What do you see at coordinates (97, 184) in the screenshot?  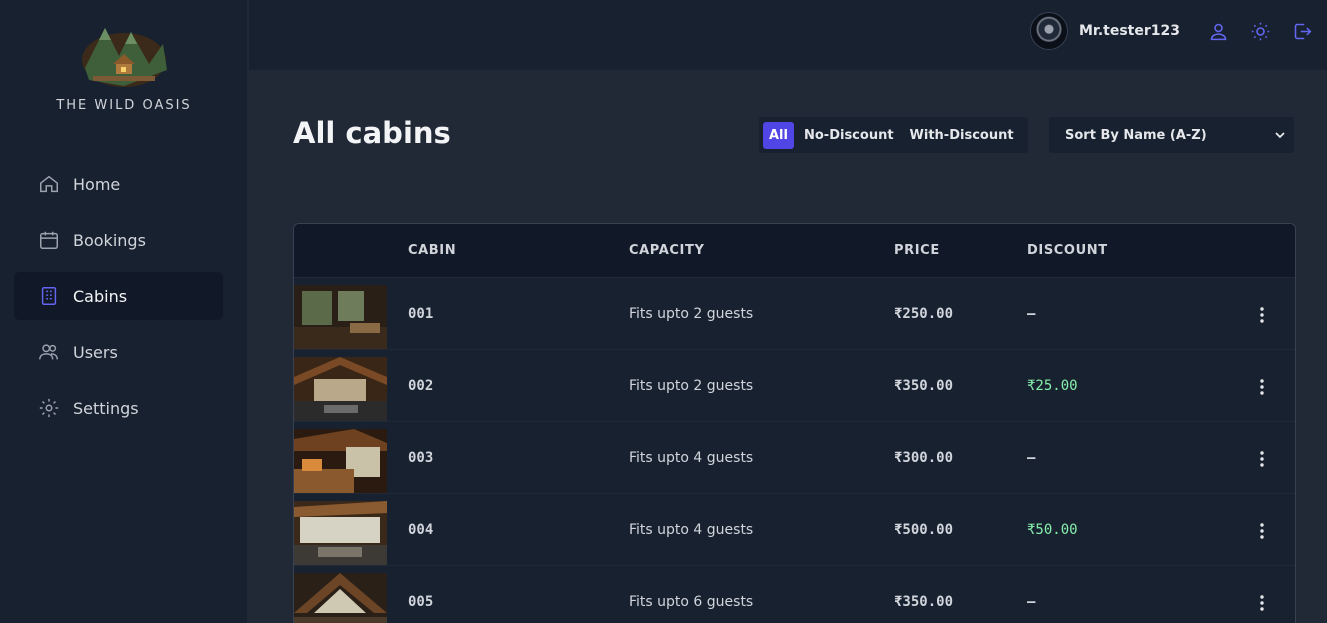 I see `sidebar-item-label: Home` at bounding box center [97, 184].